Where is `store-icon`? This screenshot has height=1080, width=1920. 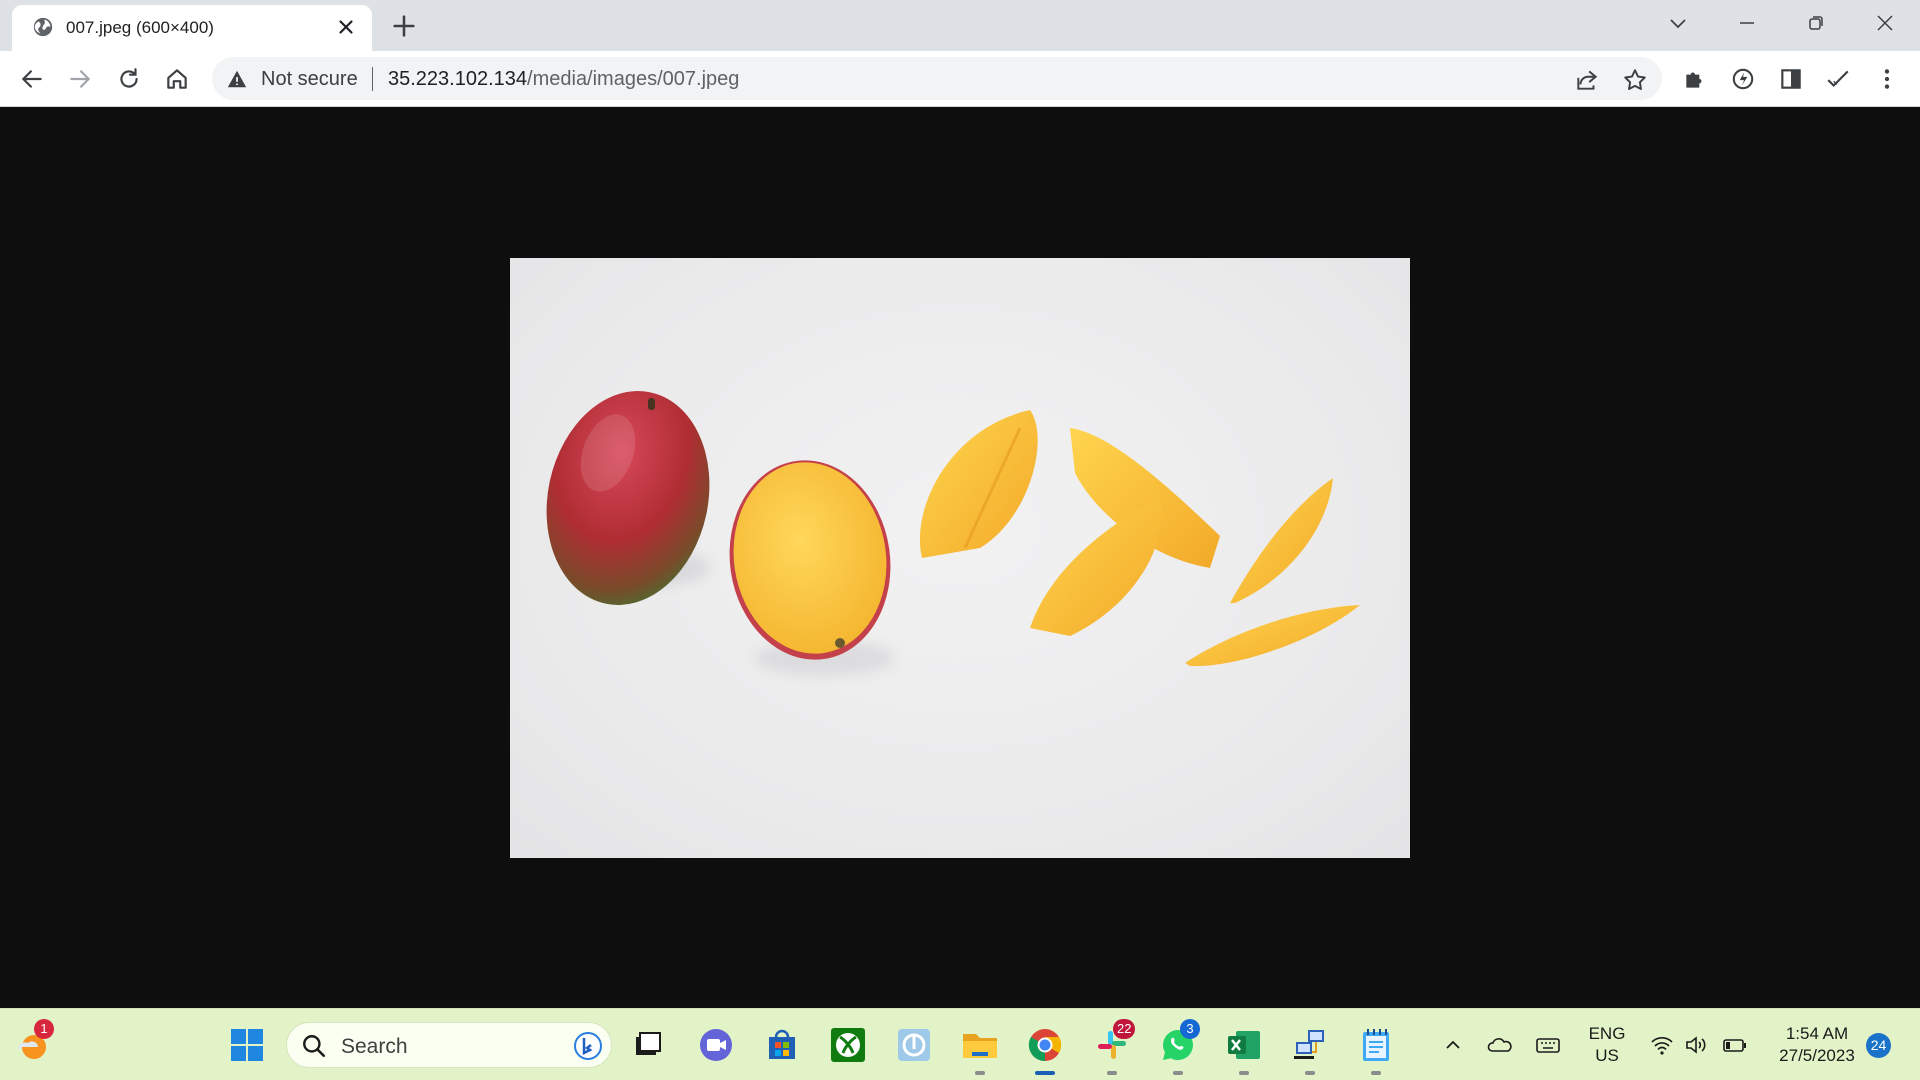 store-icon is located at coordinates (782, 1044).